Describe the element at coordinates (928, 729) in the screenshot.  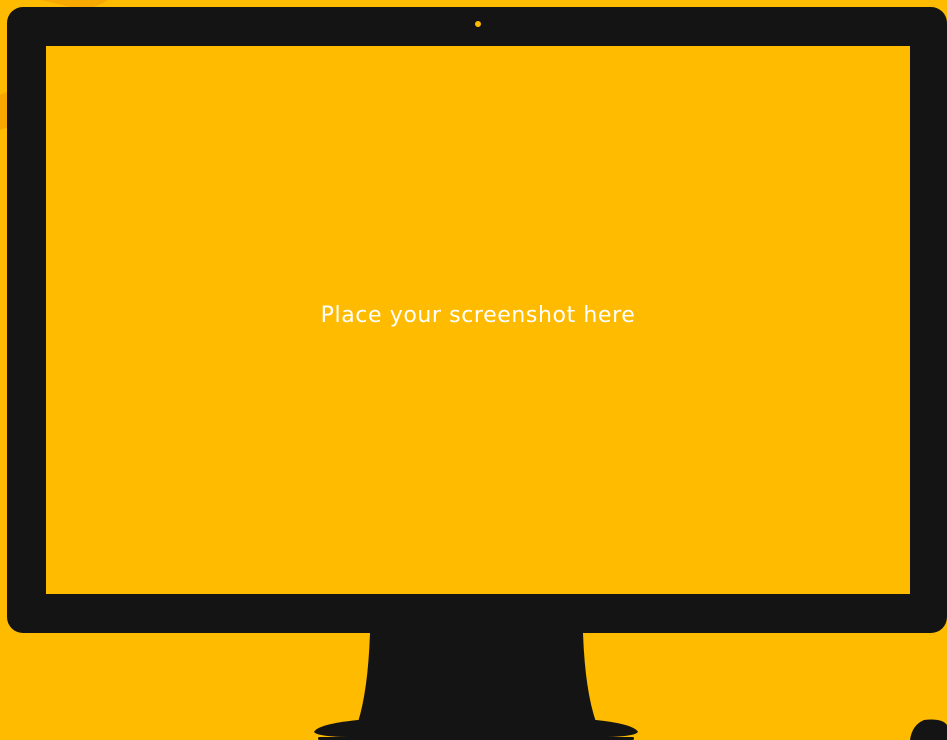
I see `decor-corner-shape` at that location.